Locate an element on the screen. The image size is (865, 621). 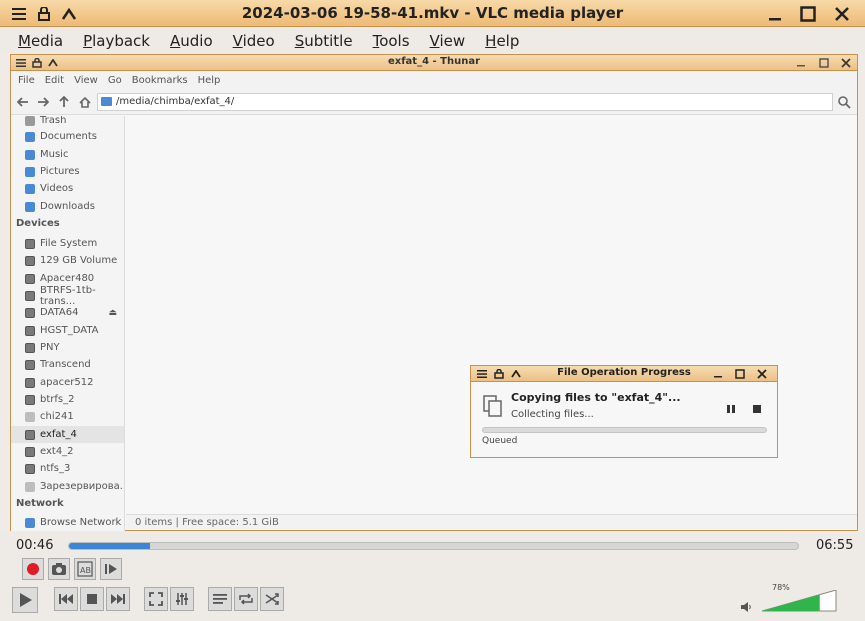
thunar-minimize-icon is located at coordinates (801, 63).